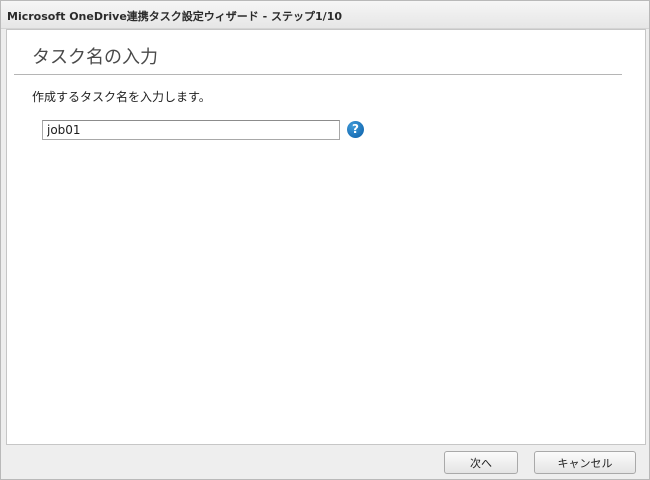 The height and width of the screenshot is (480, 650). What do you see at coordinates (191, 130) in the screenshot?
I see `task-name-input` at bounding box center [191, 130].